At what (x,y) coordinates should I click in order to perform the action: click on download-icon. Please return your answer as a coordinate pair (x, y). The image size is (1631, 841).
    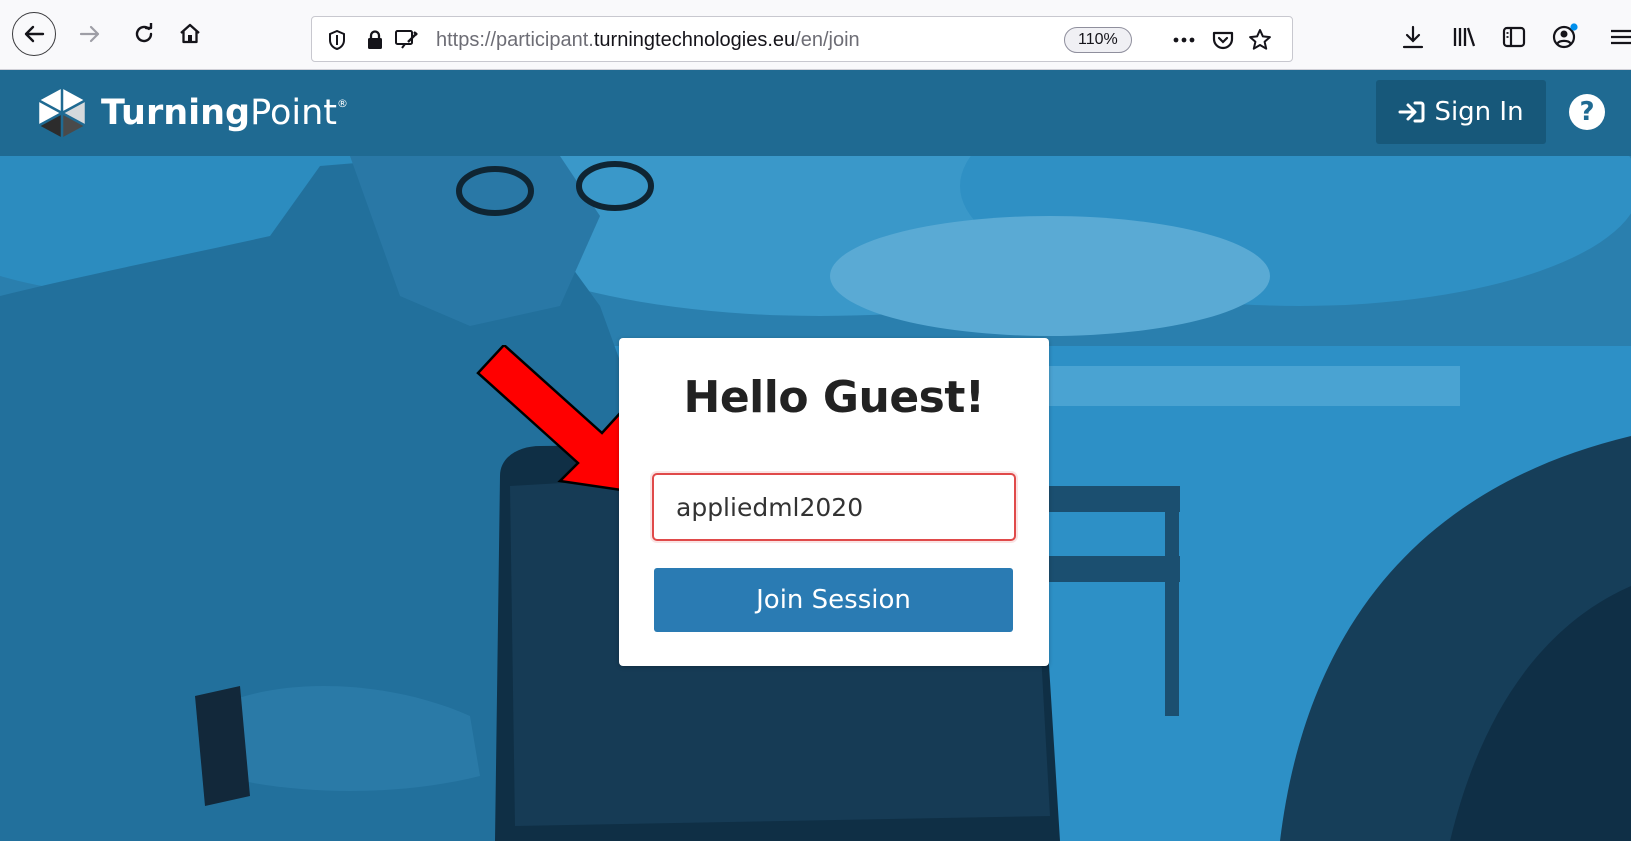
    Looking at the image, I should click on (1413, 37).